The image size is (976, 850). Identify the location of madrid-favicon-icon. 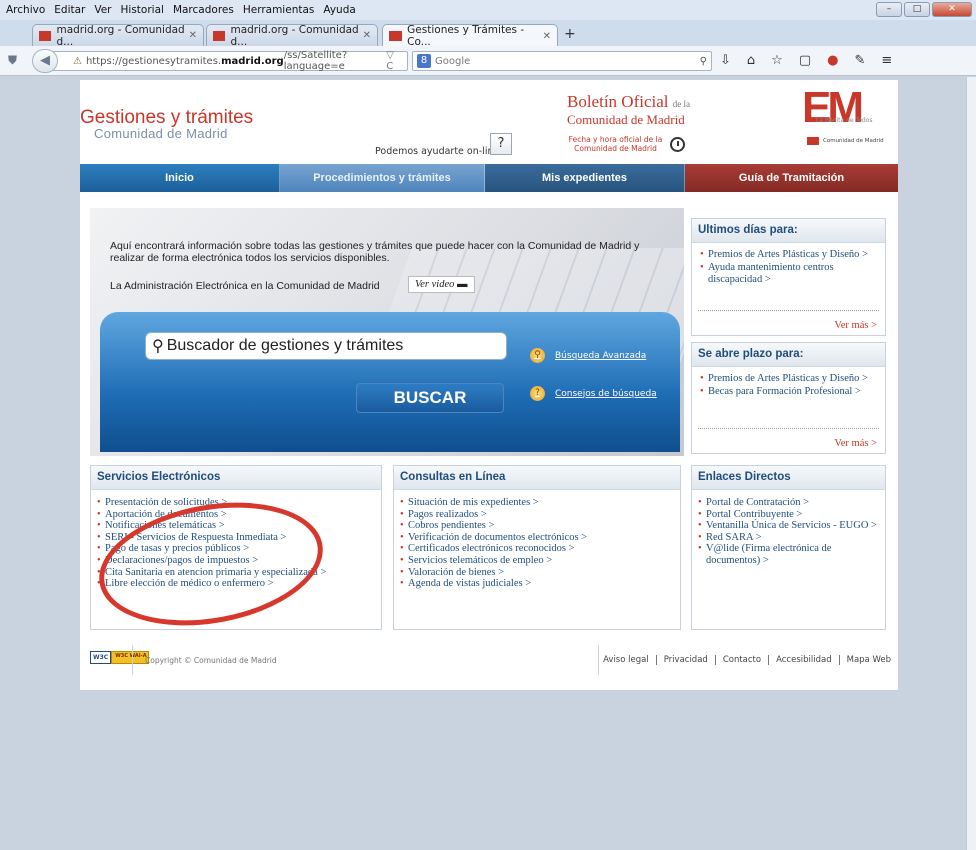
(219, 35).